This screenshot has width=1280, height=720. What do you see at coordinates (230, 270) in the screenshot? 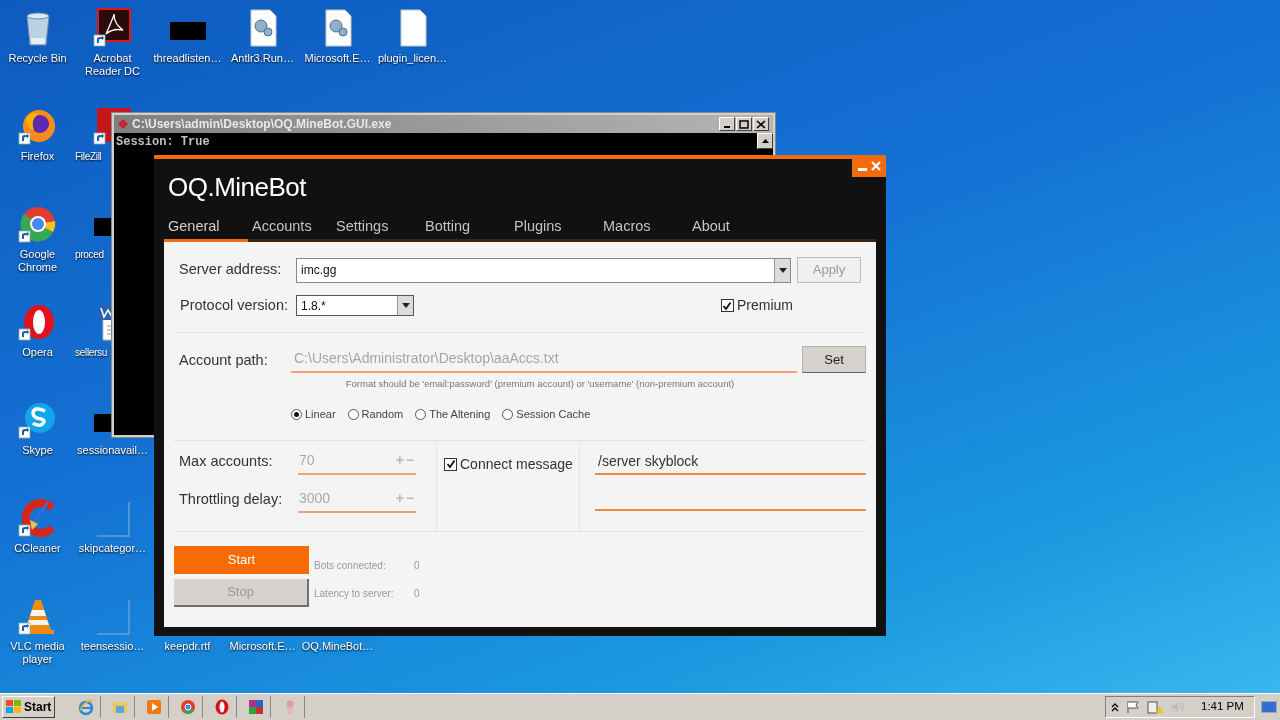
I see `field-label: Server address:` at bounding box center [230, 270].